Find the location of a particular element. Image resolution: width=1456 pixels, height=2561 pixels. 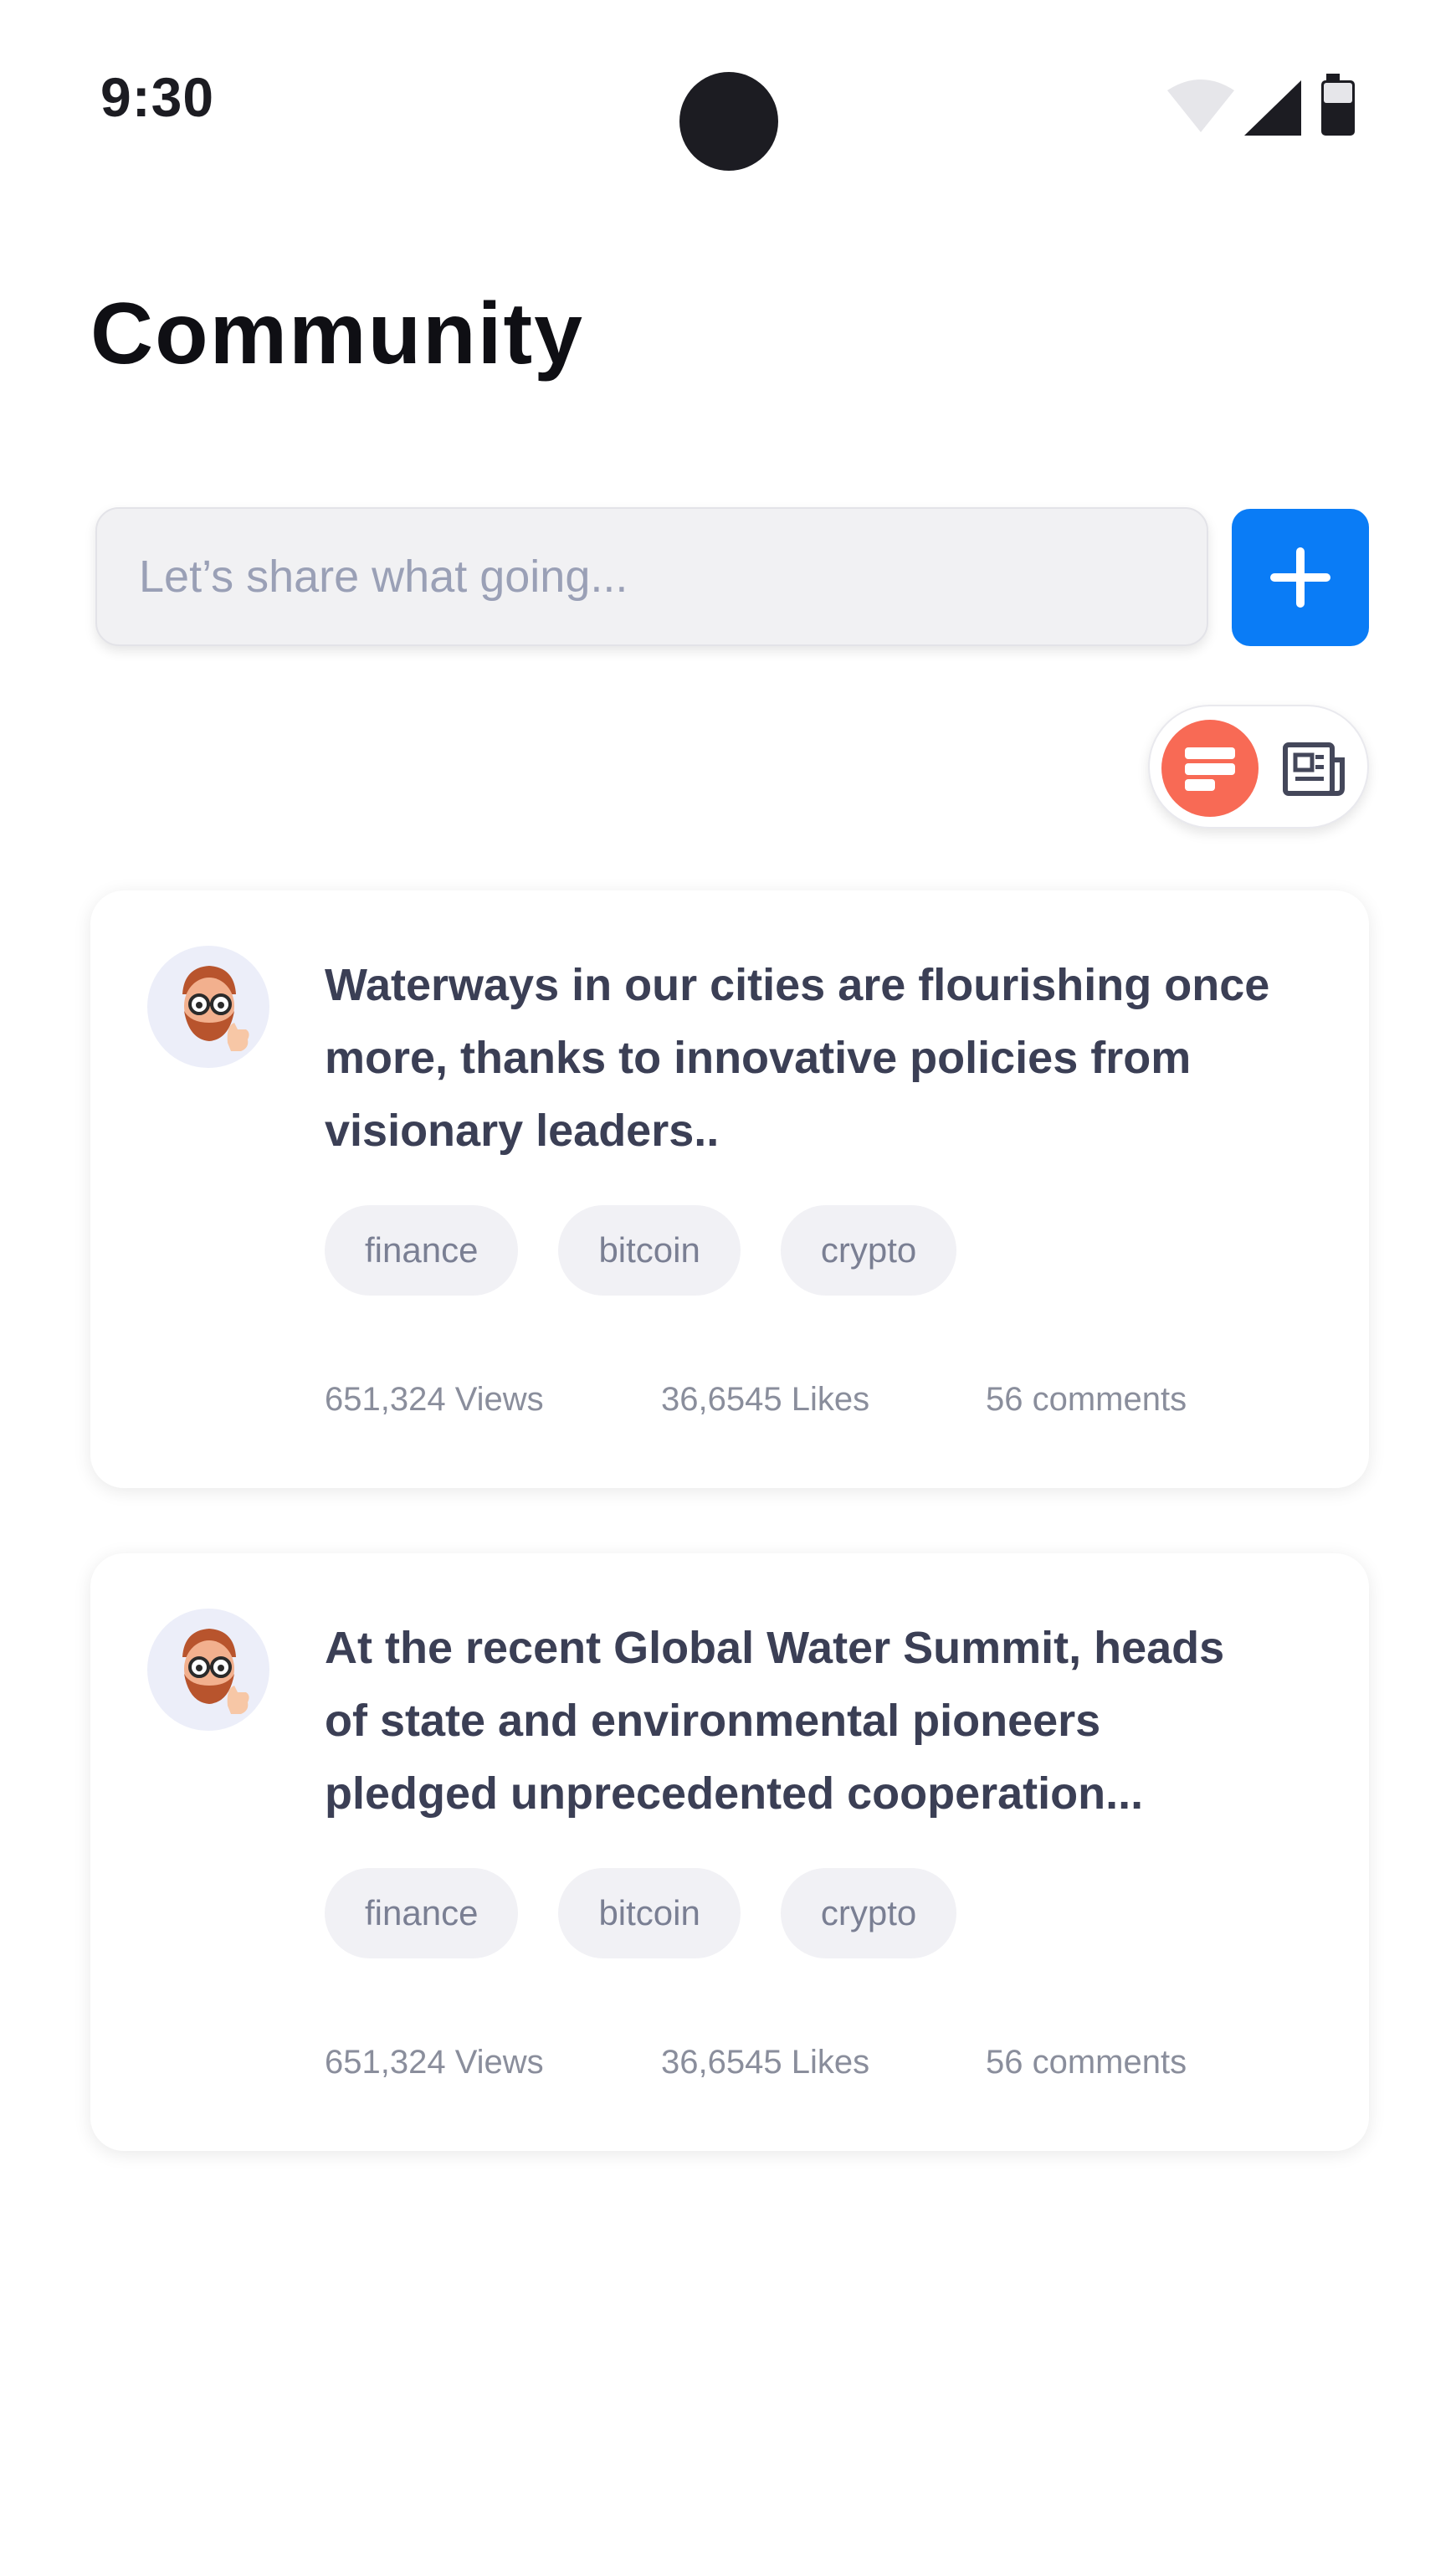

status-icons is located at coordinates (1261, 105).